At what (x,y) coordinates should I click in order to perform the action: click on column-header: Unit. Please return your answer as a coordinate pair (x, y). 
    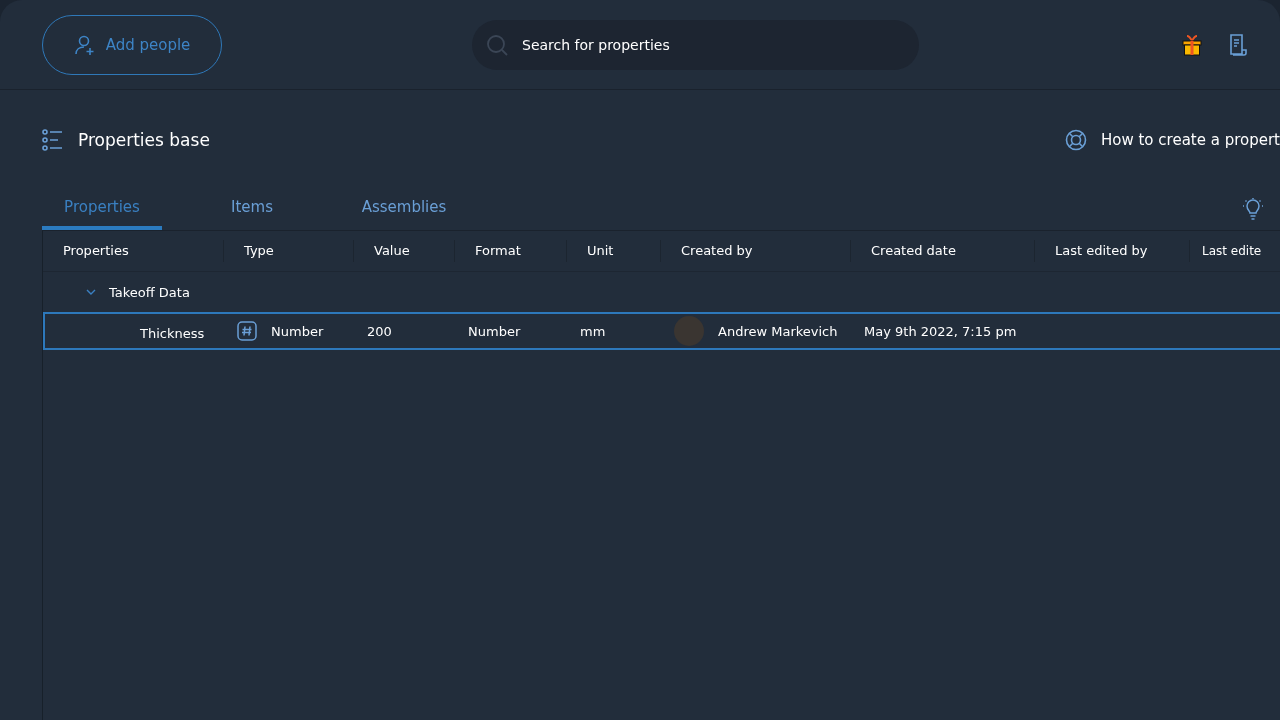
    Looking at the image, I should click on (613, 251).